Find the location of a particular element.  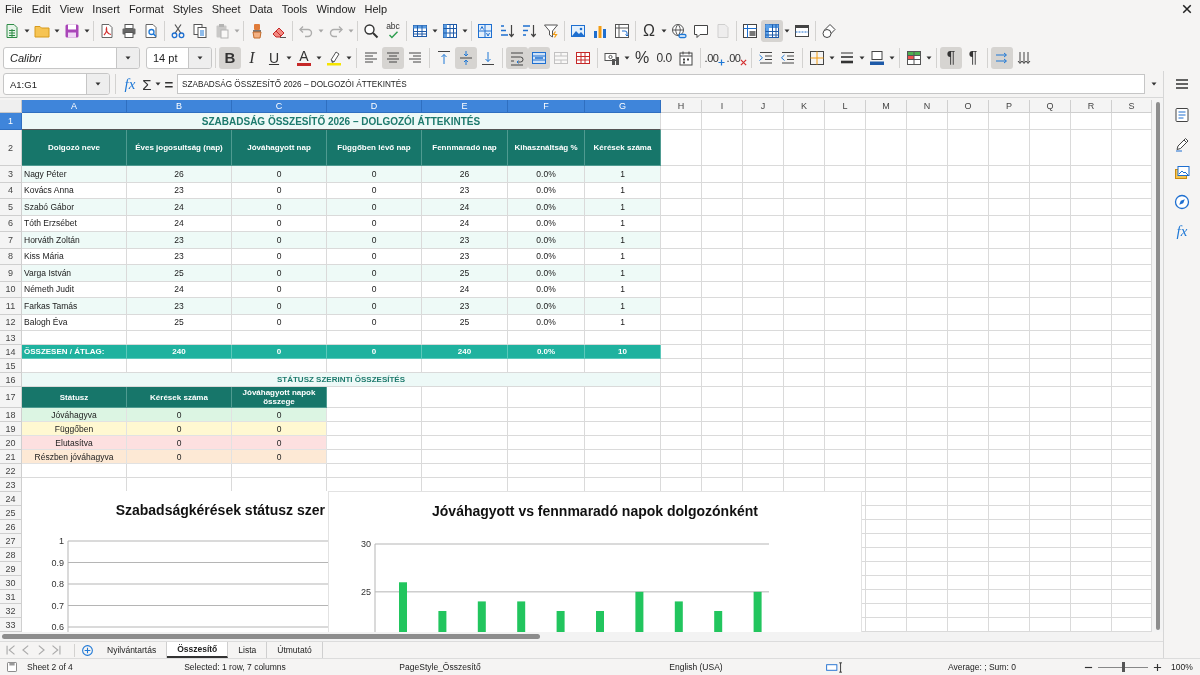

row-header: 32 is located at coordinates (11, 611).